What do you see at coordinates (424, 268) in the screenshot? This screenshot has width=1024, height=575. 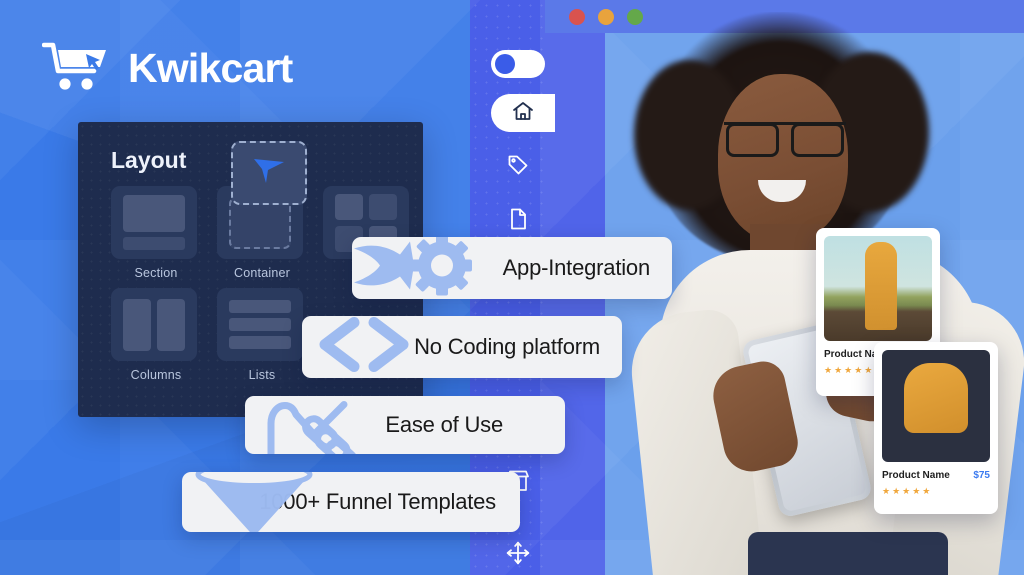 I see `rocket-gear-icon` at bounding box center [424, 268].